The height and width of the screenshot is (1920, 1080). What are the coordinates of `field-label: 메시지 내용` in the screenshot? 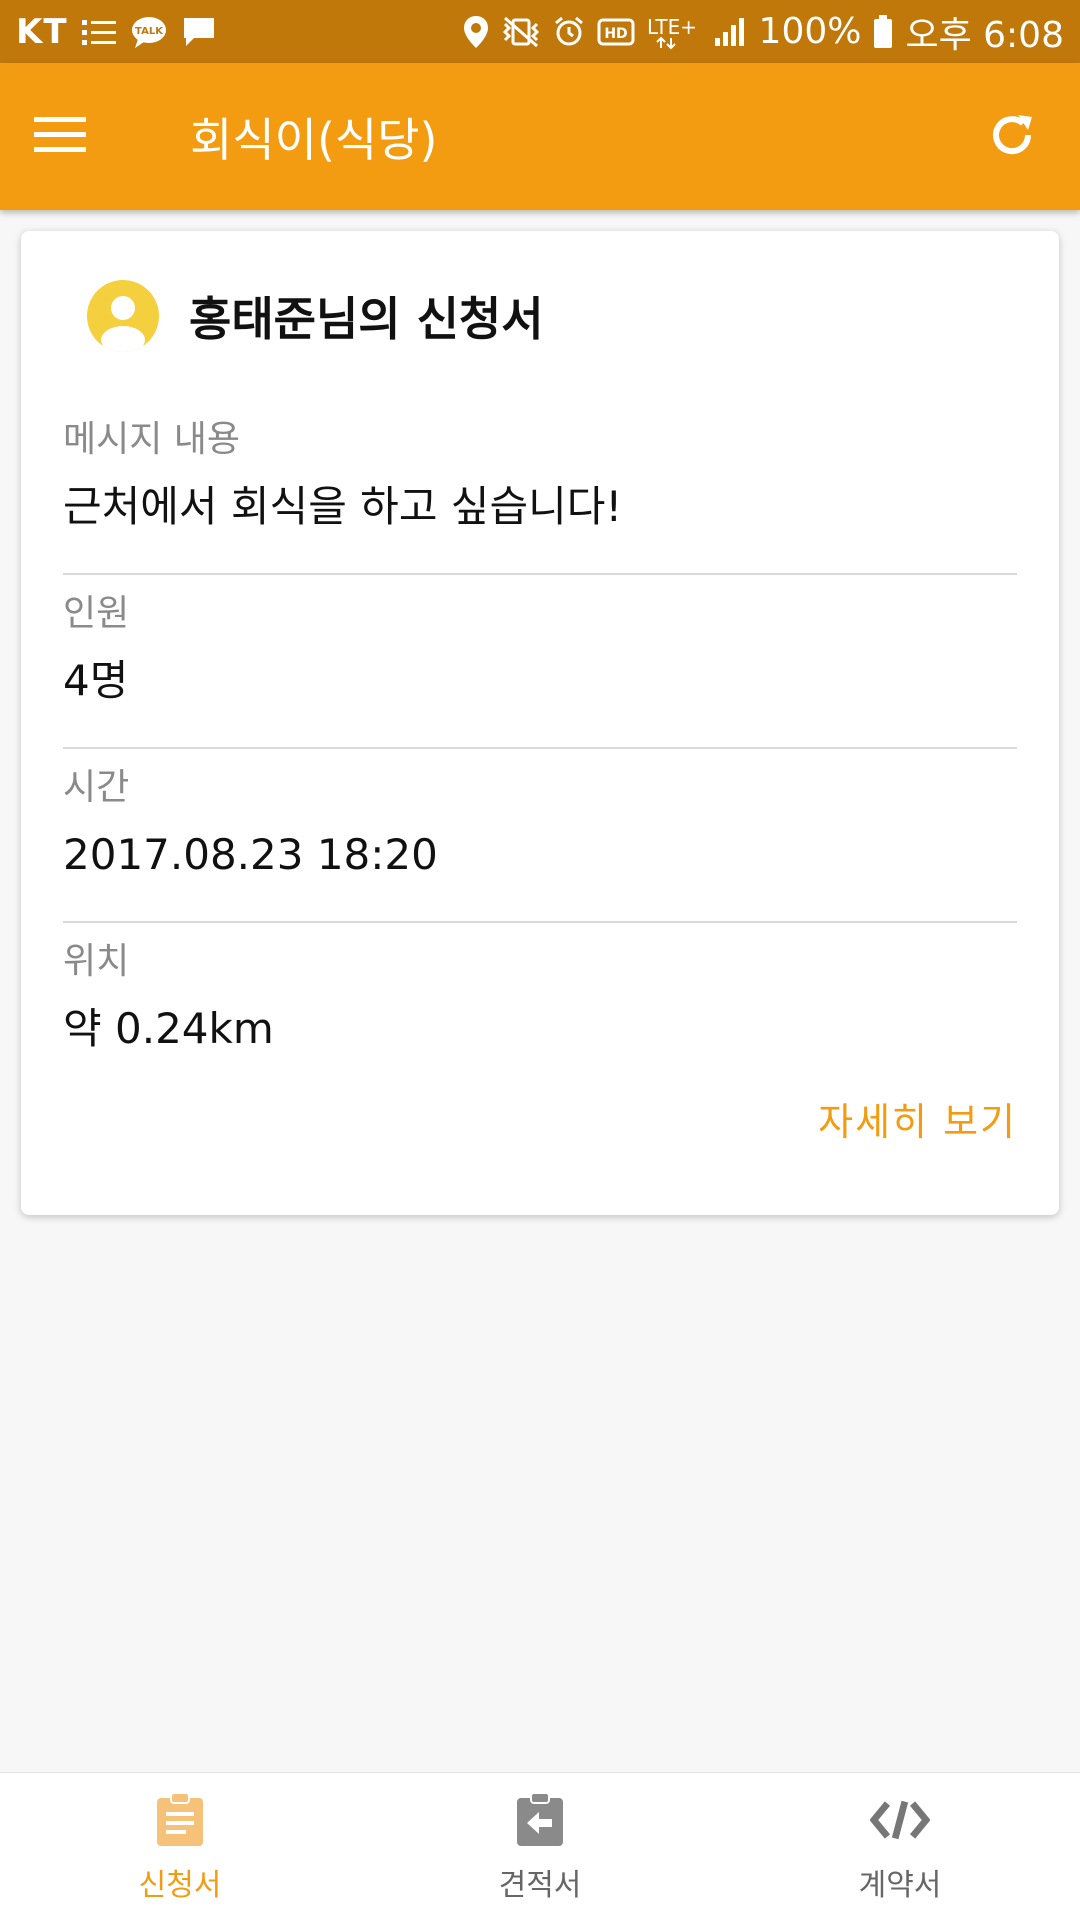 It's located at (152, 439).